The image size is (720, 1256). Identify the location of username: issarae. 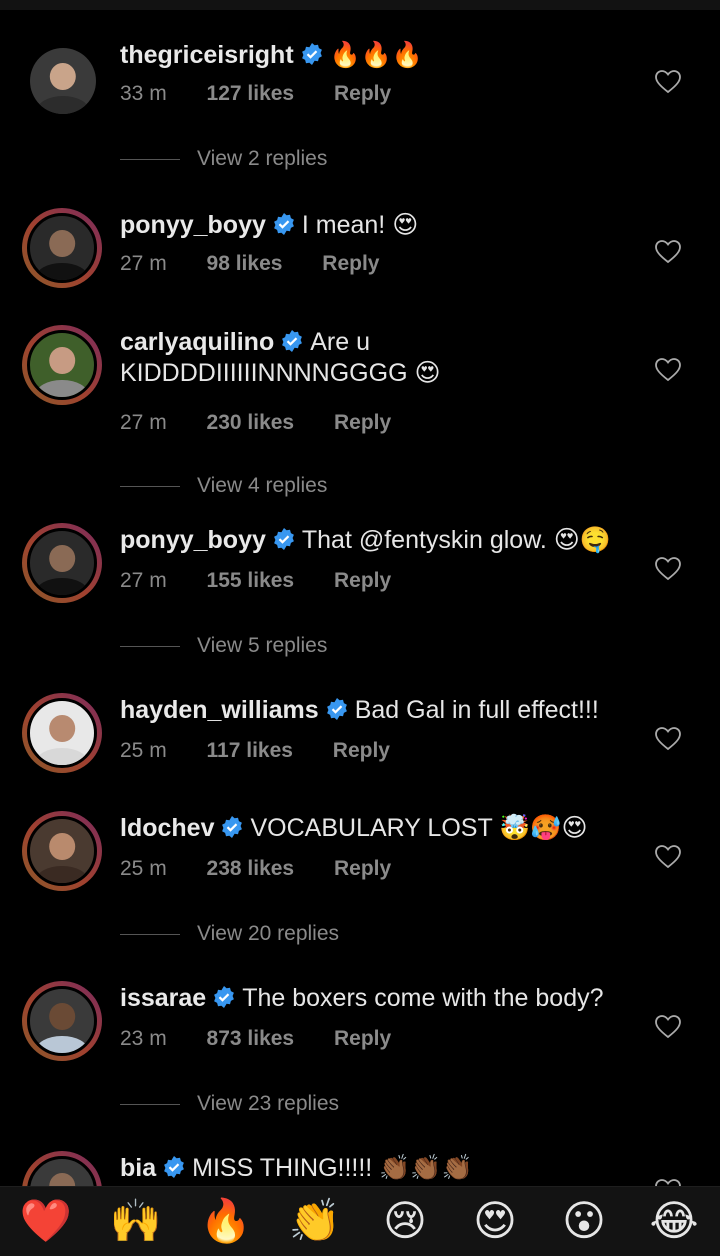
(163, 998).